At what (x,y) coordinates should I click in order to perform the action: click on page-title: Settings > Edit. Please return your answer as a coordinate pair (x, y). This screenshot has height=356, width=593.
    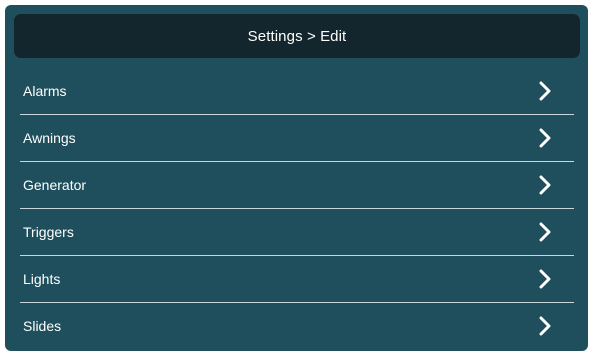
    Looking at the image, I should click on (297, 36).